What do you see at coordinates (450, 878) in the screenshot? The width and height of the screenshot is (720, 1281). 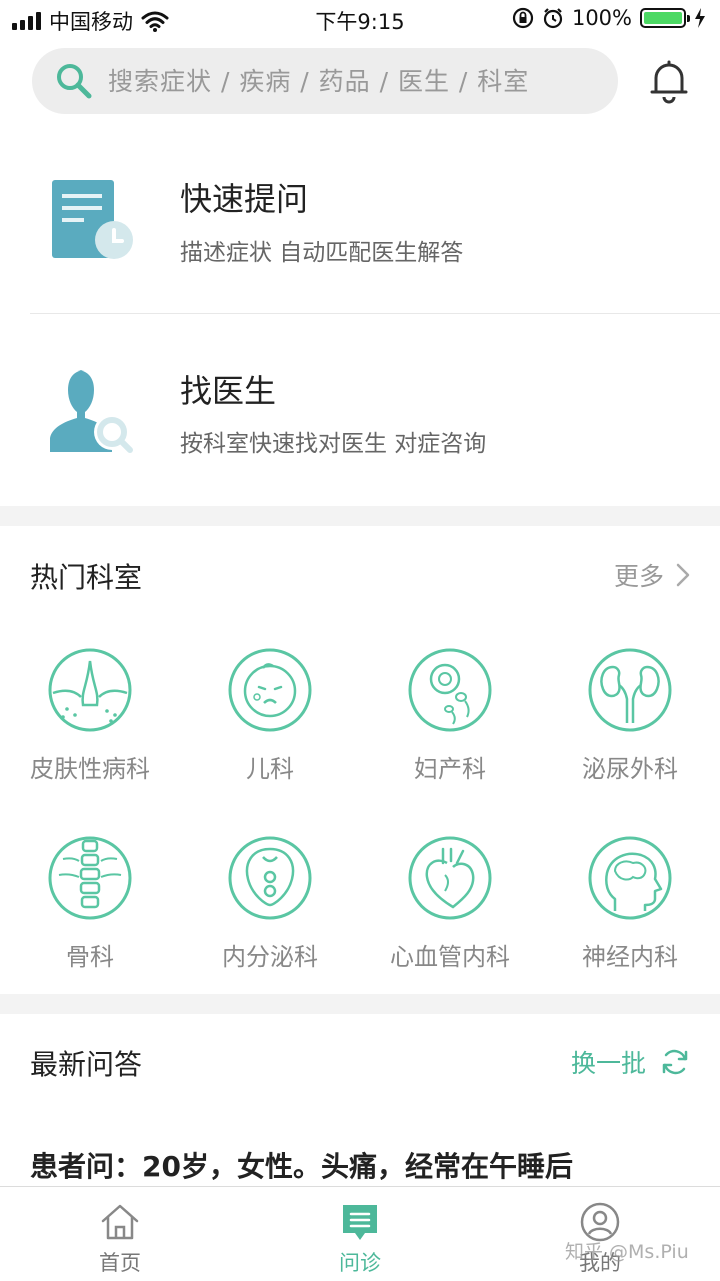 I see `heart-icon` at bounding box center [450, 878].